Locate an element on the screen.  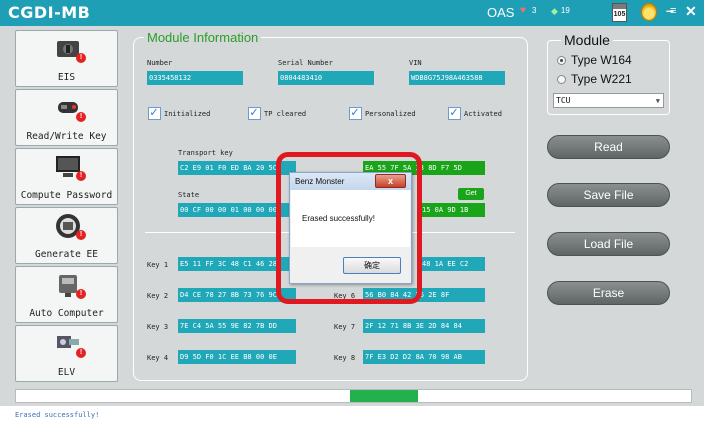
key-3-label: Key 3 is located at coordinates (158, 327).